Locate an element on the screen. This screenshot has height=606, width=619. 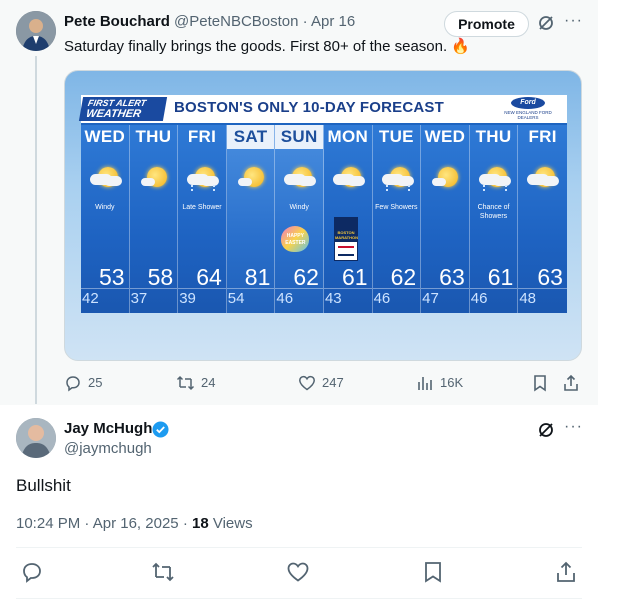
day-name: SUN is located at coordinates (299, 137).